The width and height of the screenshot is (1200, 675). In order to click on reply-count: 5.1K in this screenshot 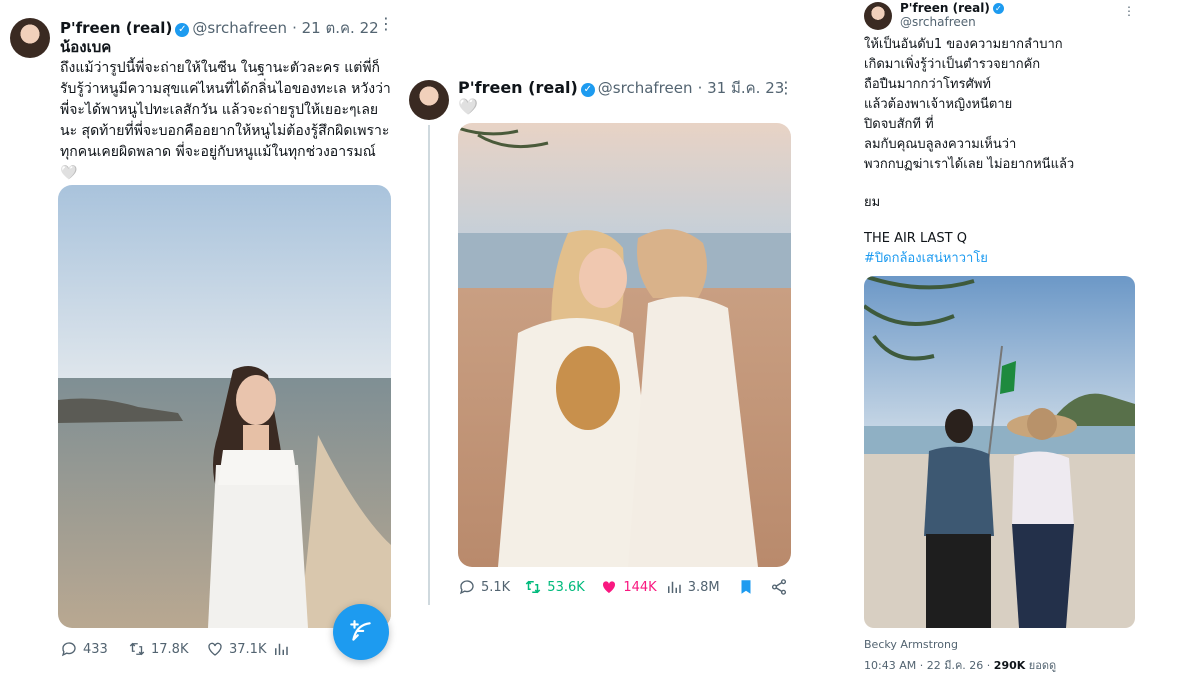, I will do `click(496, 587)`.